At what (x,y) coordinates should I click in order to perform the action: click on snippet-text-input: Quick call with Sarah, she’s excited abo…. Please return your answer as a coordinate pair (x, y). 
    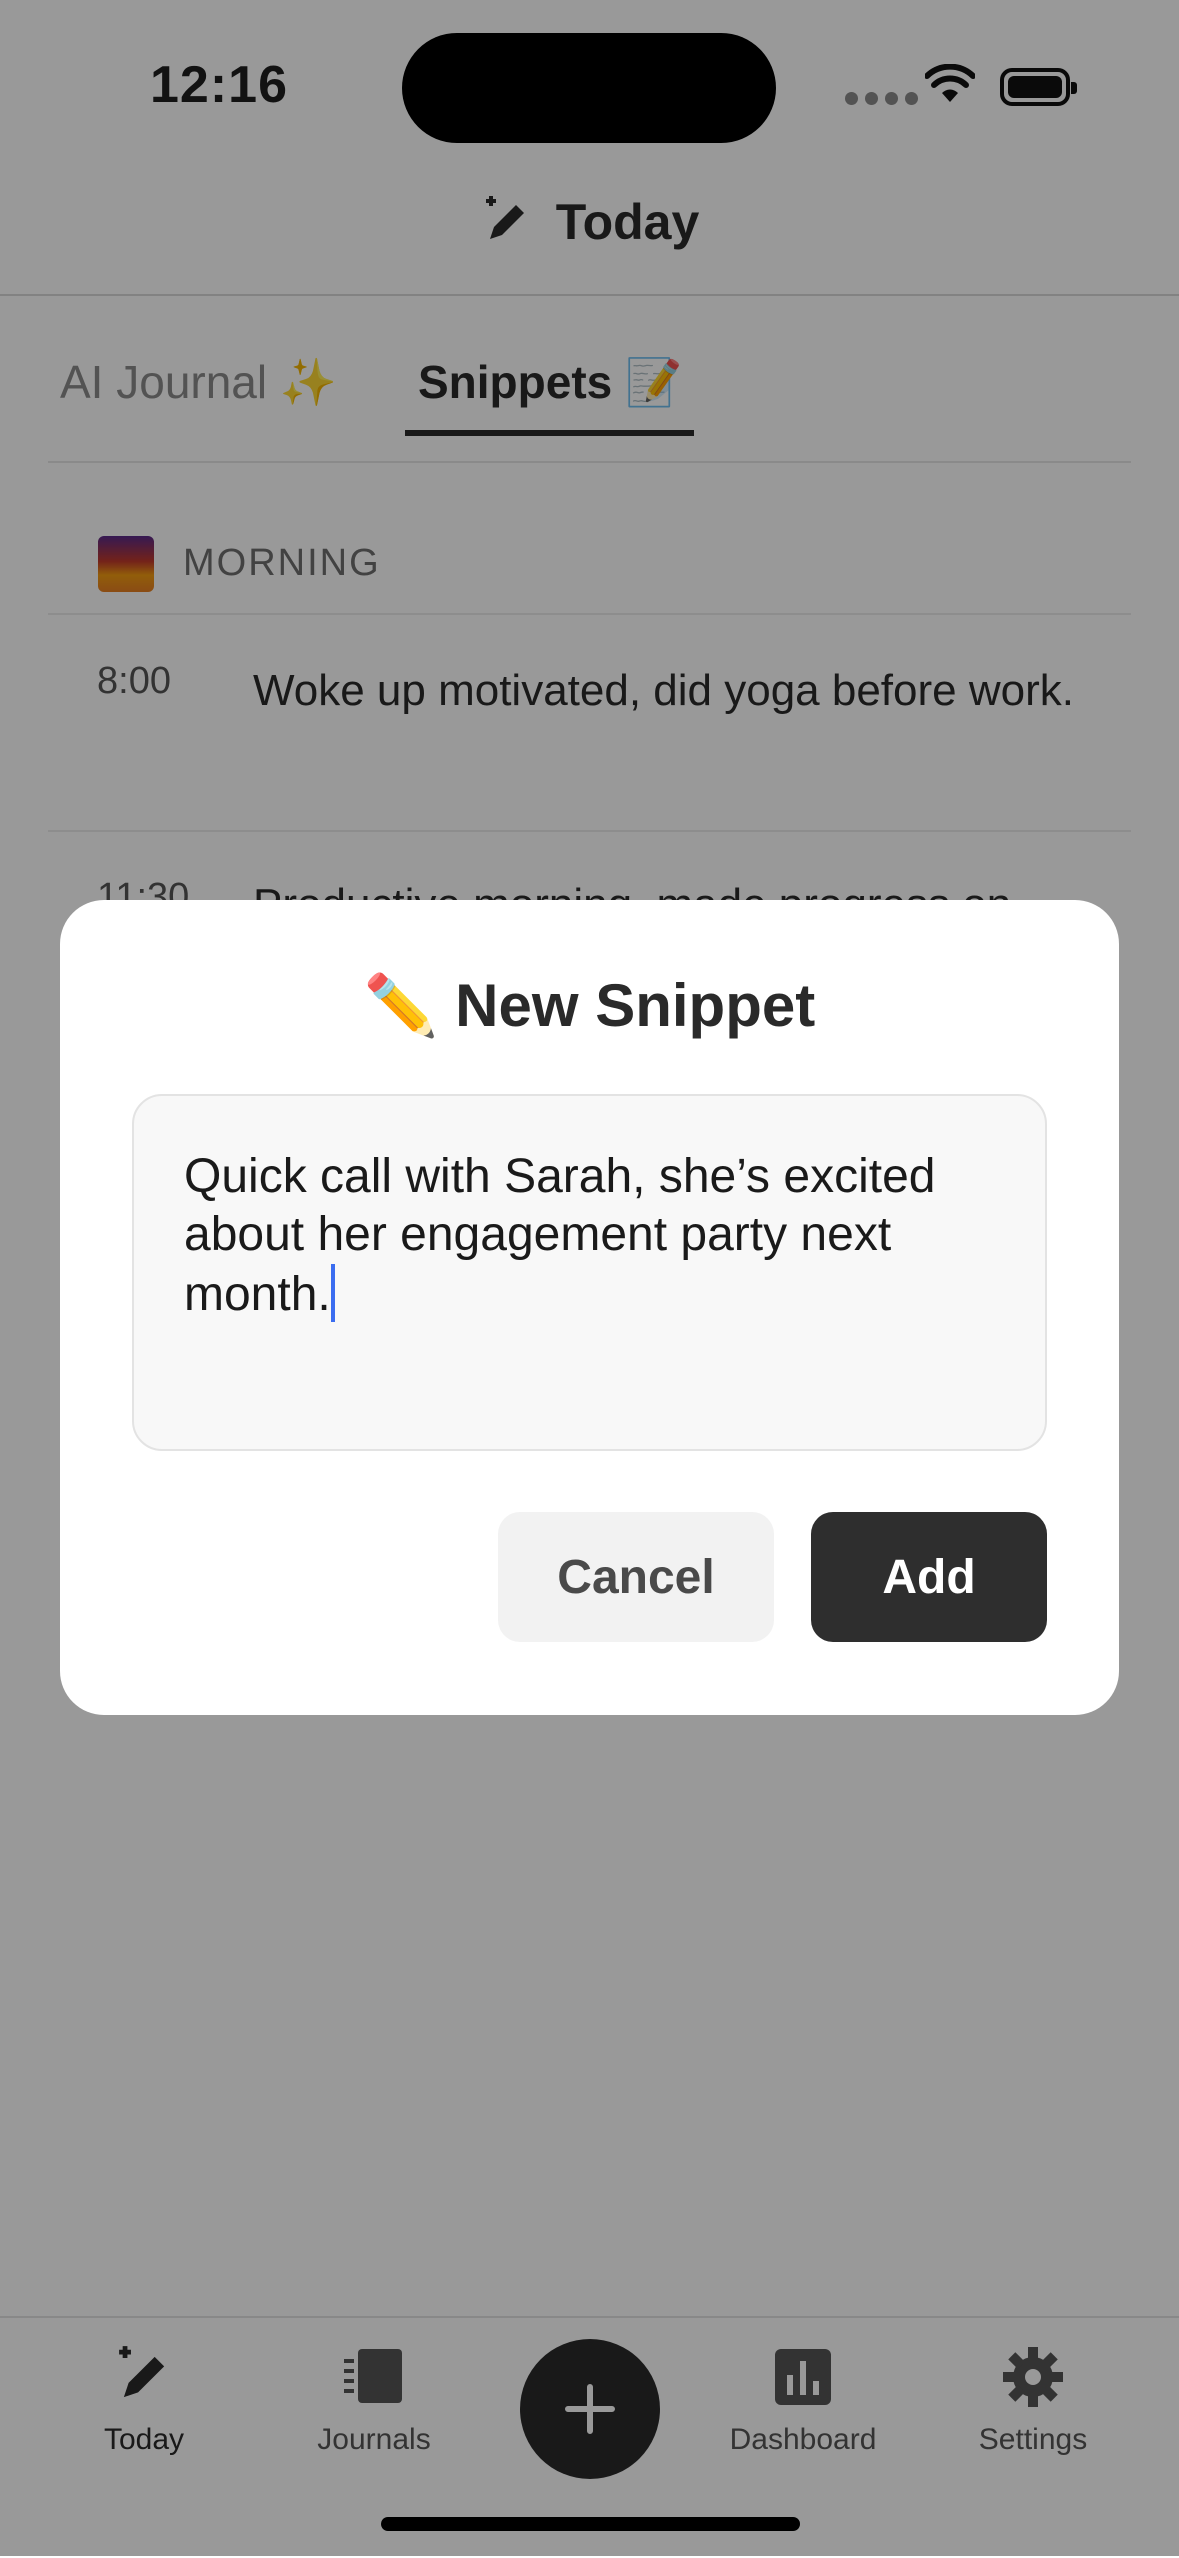
    Looking at the image, I should click on (589, 1272).